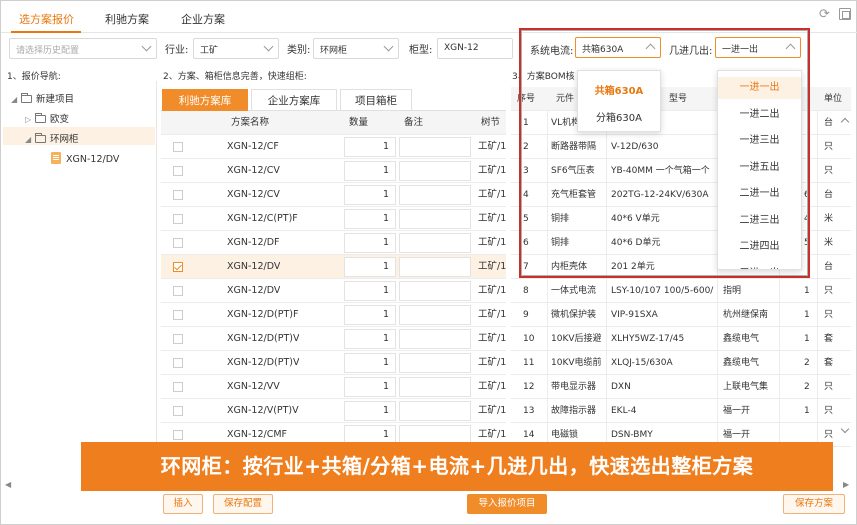 The height and width of the screenshot is (525, 857). I want to click on scheme-row: XGN-12/CF 1 工矿/1, so click(333, 147).